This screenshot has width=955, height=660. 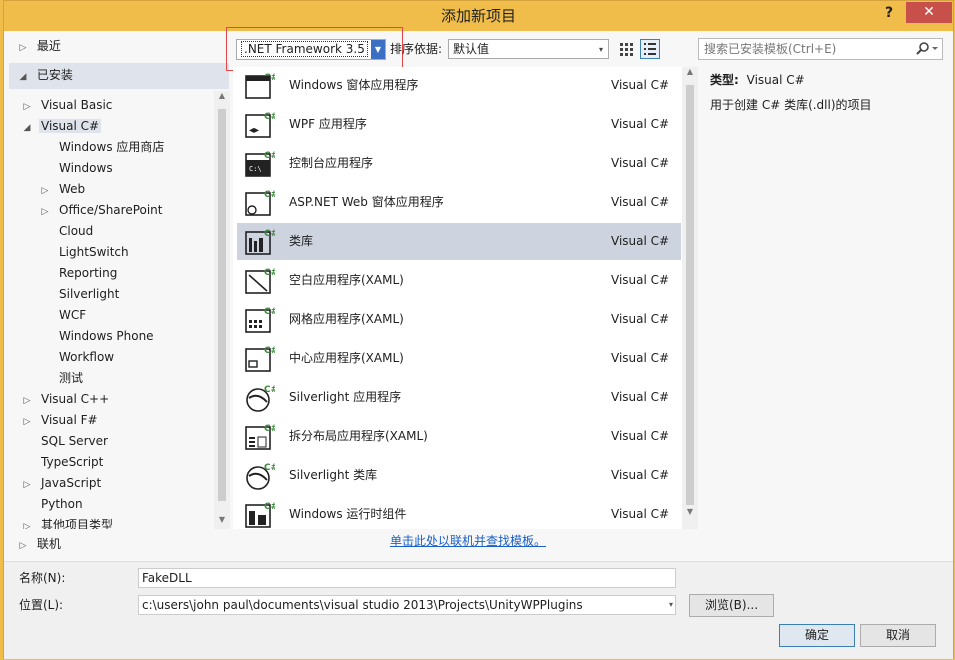 I want to click on tree-item-label: Windows 应用商店, so click(x=112, y=147).